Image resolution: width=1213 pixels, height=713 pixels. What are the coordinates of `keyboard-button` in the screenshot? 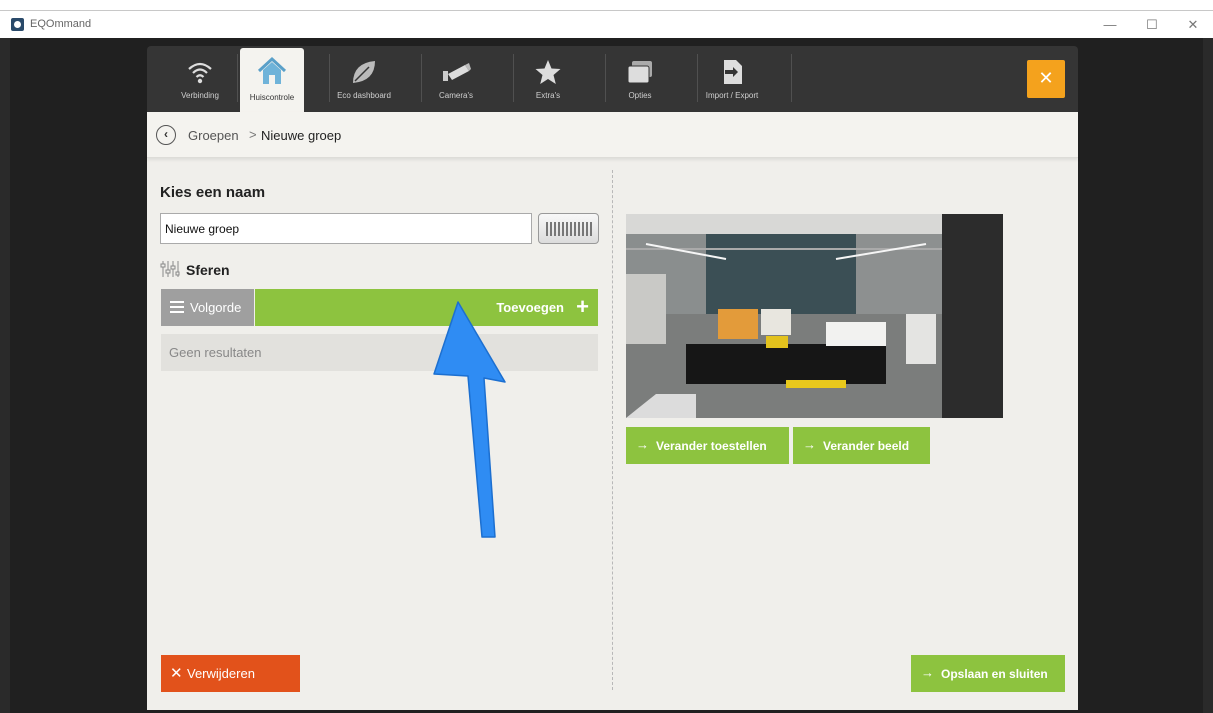 It's located at (568, 228).